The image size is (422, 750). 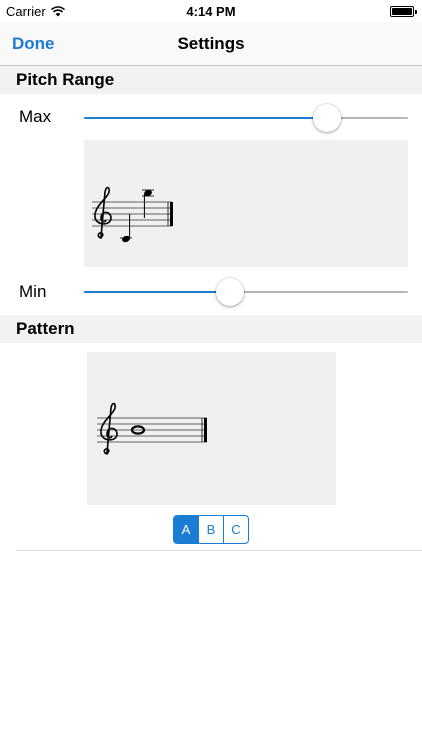 I want to click on section-header-pitch-range: Pitch Range, so click(x=211, y=80).